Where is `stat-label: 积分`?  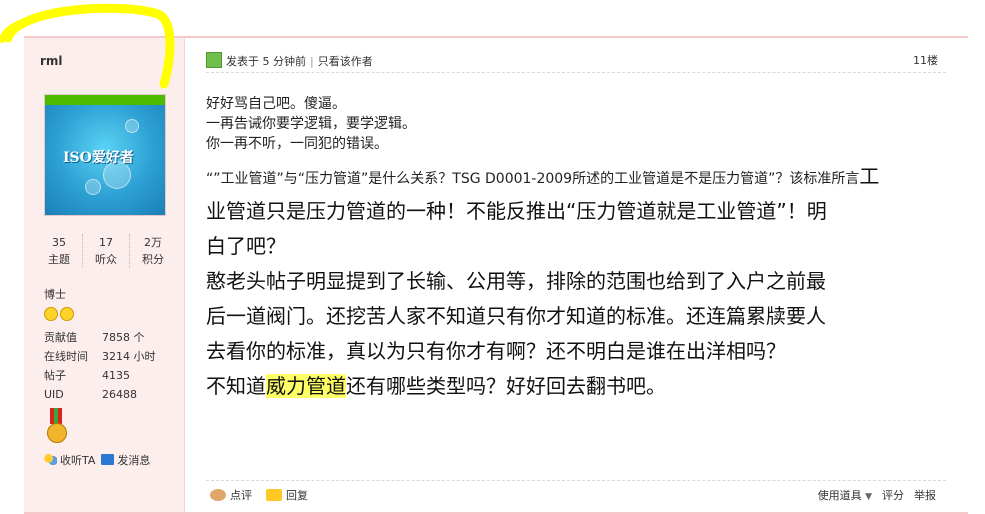
stat-label: 积分 is located at coordinates (153, 259).